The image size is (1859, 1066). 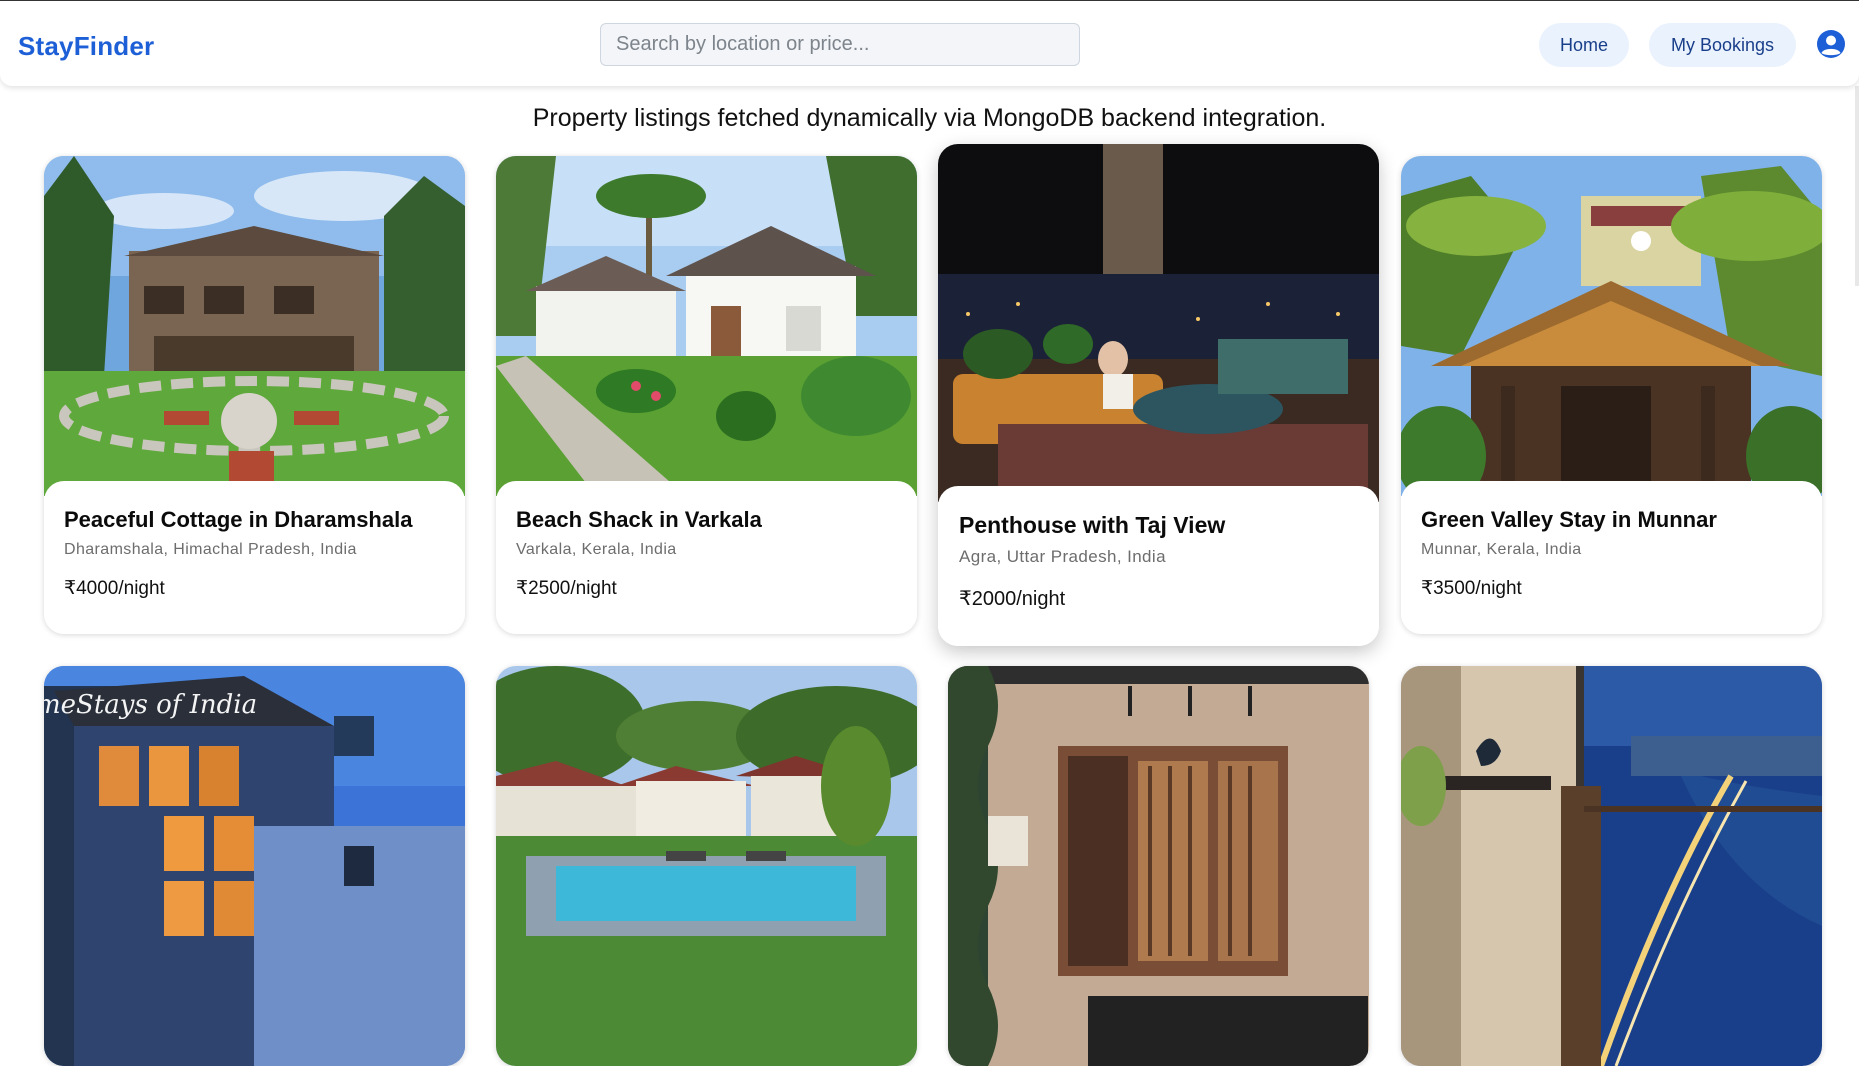 I want to click on listing-photo: meStays of India, so click(x=254, y=866).